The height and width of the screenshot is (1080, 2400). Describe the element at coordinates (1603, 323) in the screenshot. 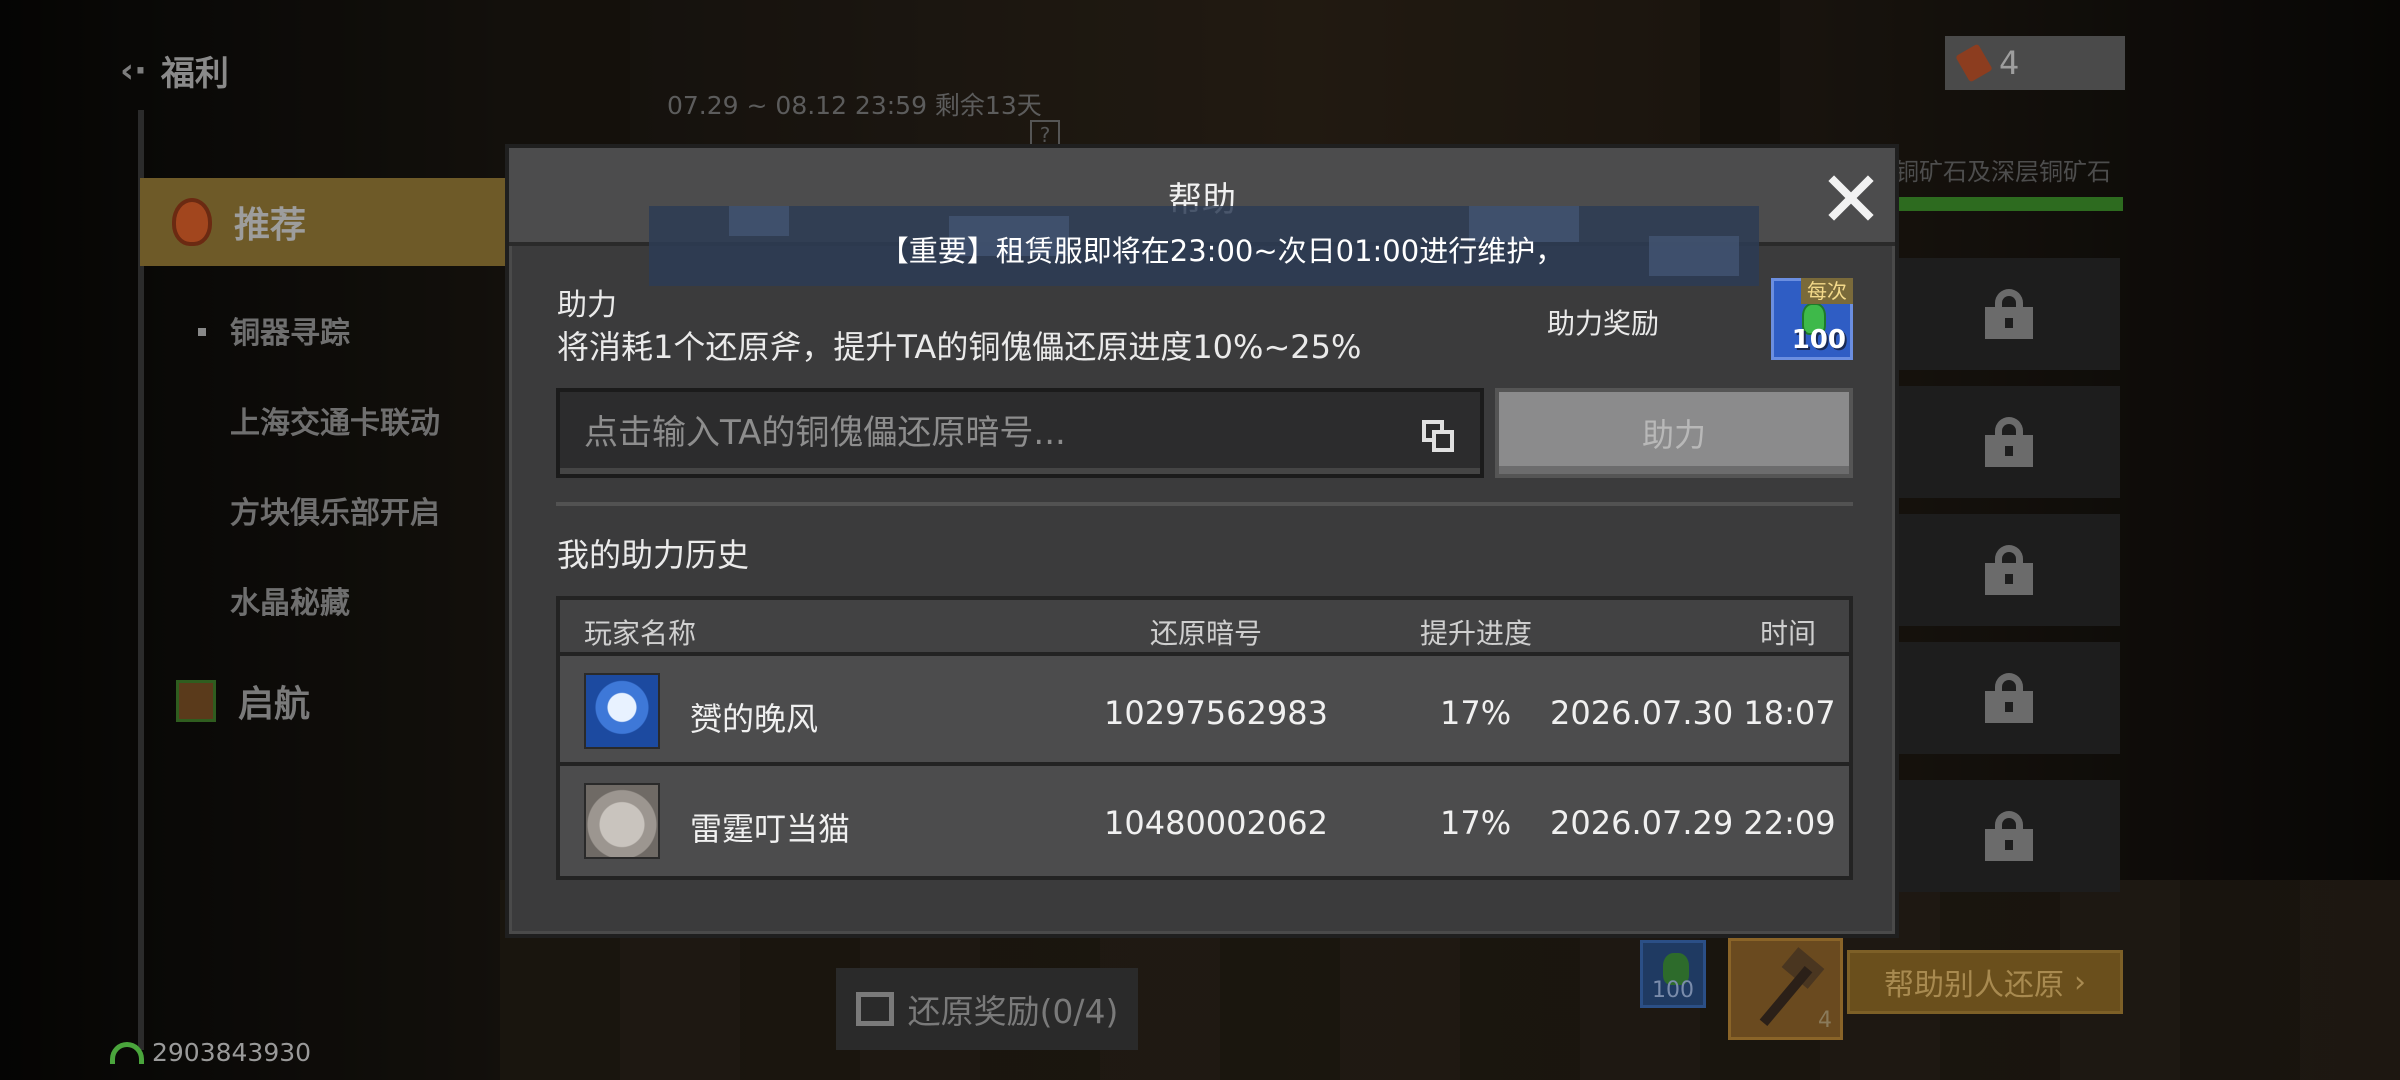

I see `reward-label: 助力奖励` at that location.